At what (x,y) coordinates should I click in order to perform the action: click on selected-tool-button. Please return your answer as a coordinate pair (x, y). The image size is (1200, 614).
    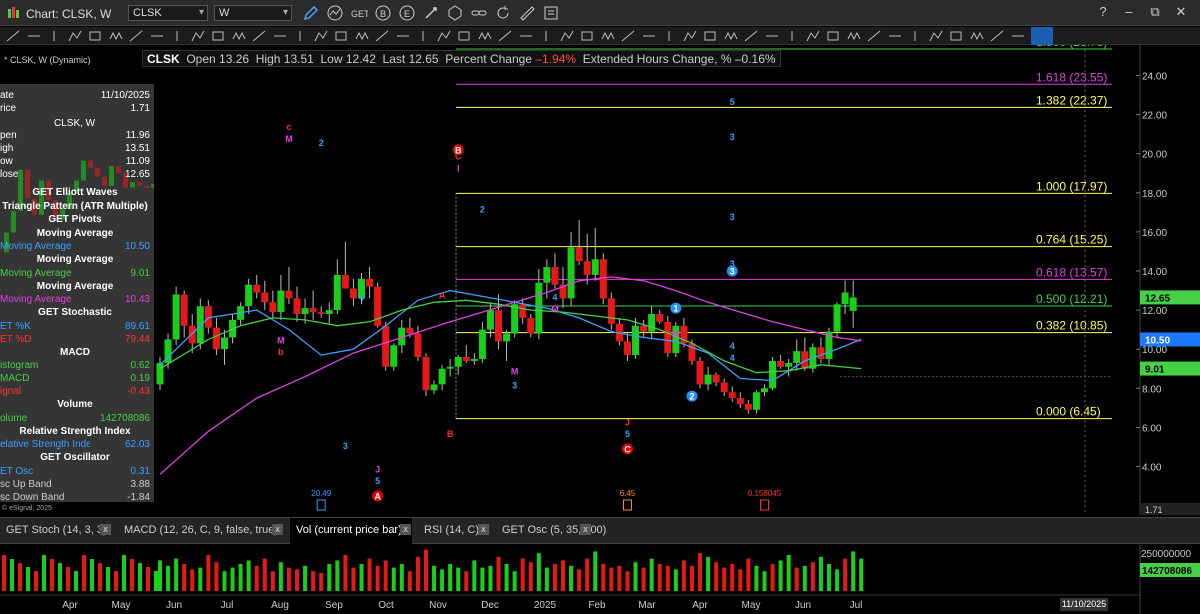
    Looking at the image, I should click on (1042, 36).